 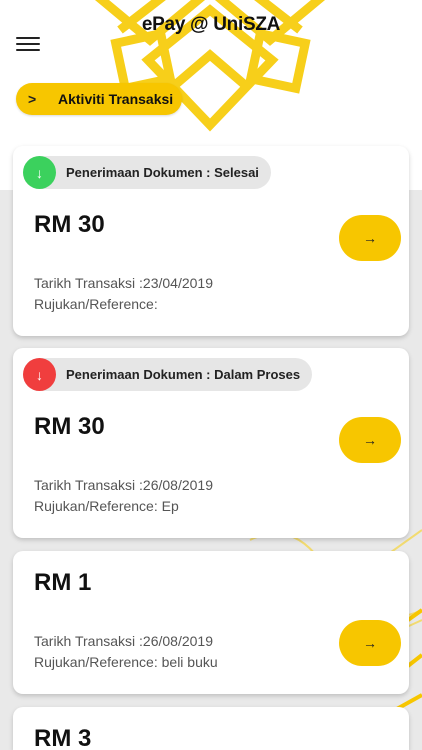 What do you see at coordinates (211, 24) in the screenshot?
I see `app-title: ePay @ UniSZA` at bounding box center [211, 24].